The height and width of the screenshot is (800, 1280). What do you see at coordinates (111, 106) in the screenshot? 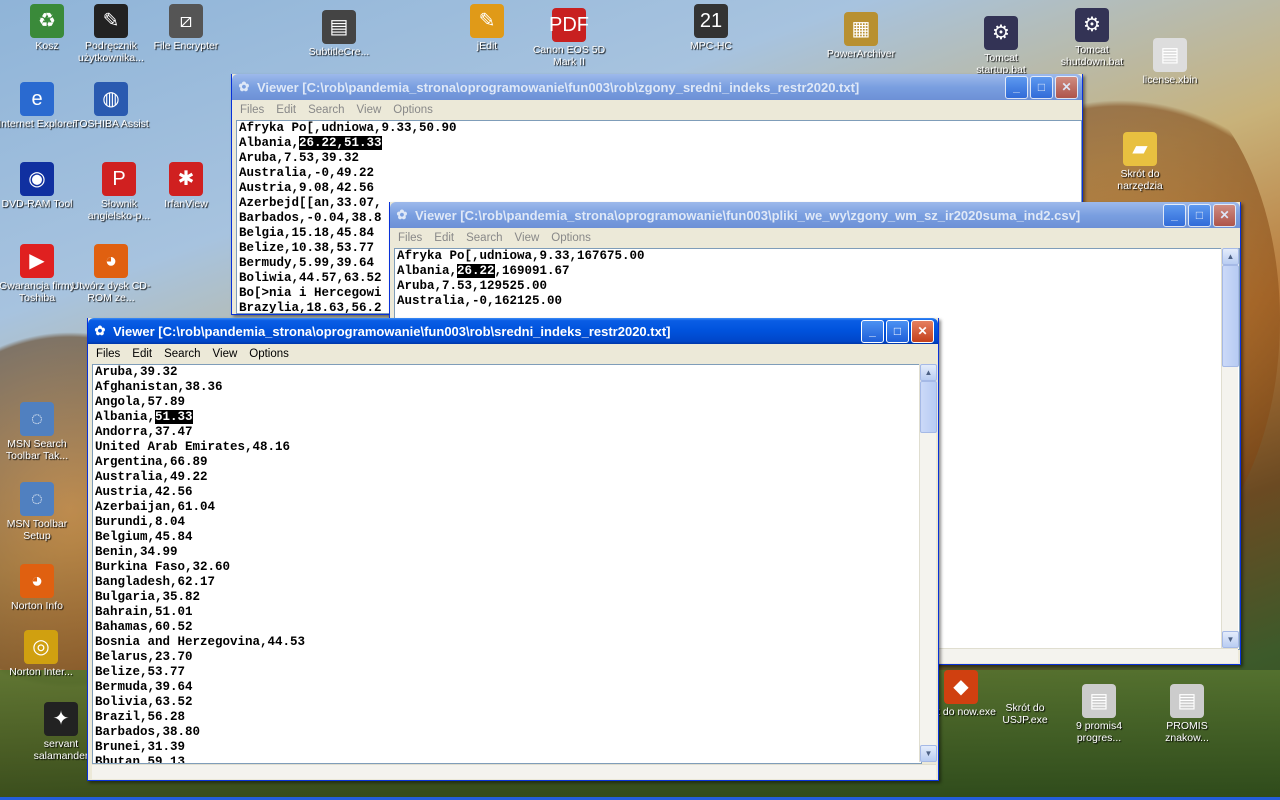
I see `desktop-icon-toshiba: ◍ TOSHIBA Assist` at bounding box center [111, 106].